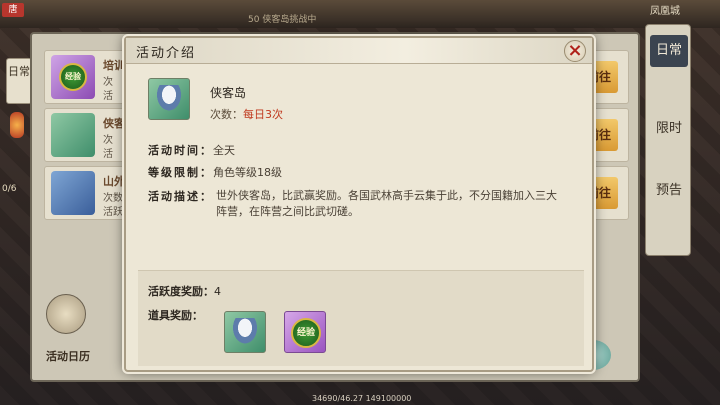 The height and width of the screenshot is (405, 720). I want to click on reward-section: 活跃度奖励：4 道具奖励： 经验, so click(361, 318).